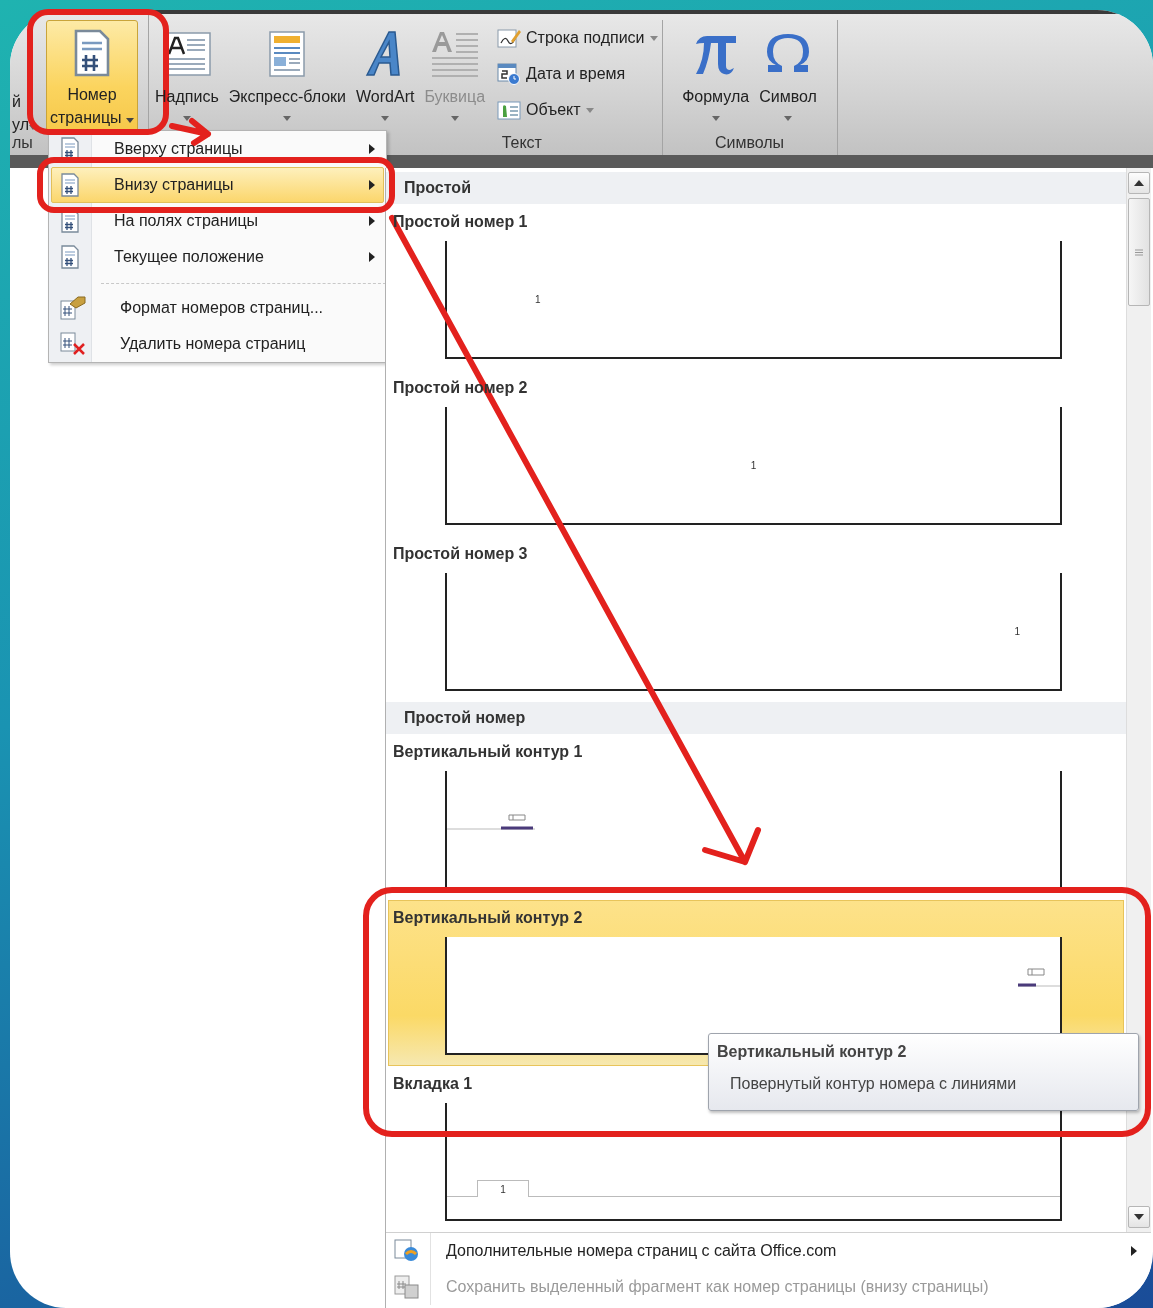  What do you see at coordinates (460, 554) in the screenshot?
I see `item-title: Простой номер 3` at bounding box center [460, 554].